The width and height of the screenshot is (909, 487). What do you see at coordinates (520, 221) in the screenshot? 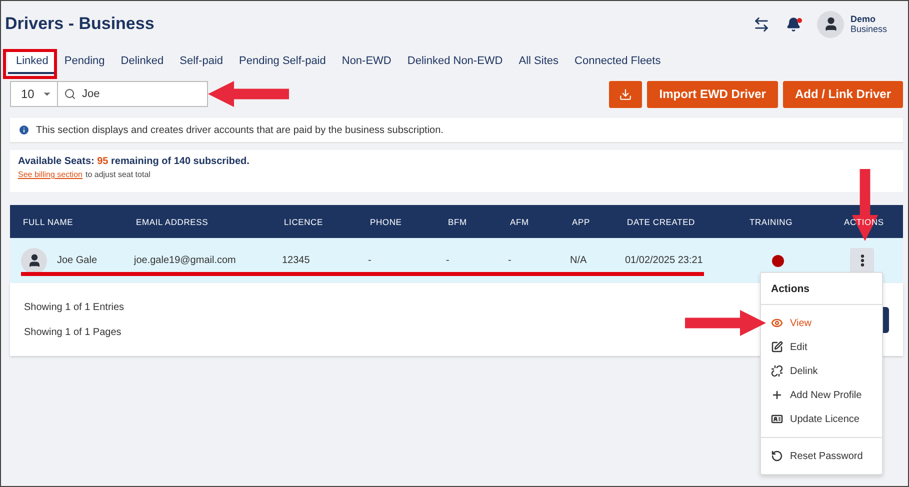
I see `column-header: AFM` at bounding box center [520, 221].